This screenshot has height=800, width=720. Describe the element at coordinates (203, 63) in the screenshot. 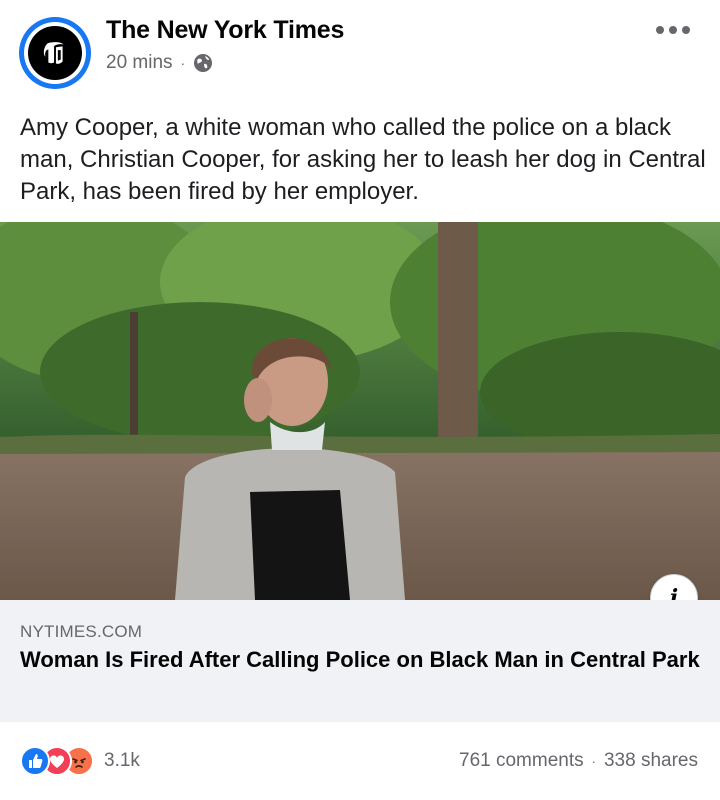

I see `globe-icon` at that location.